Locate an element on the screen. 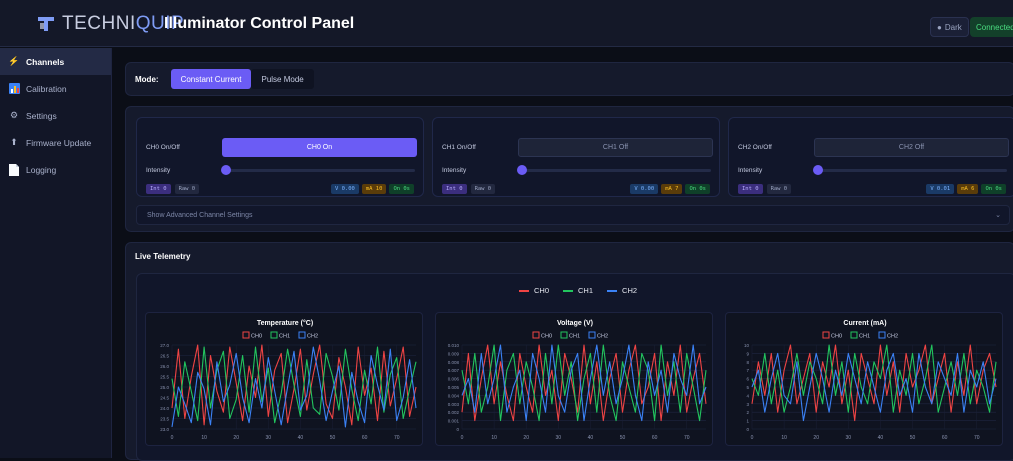  y-tick-label: 2 is located at coordinates (747, 412).